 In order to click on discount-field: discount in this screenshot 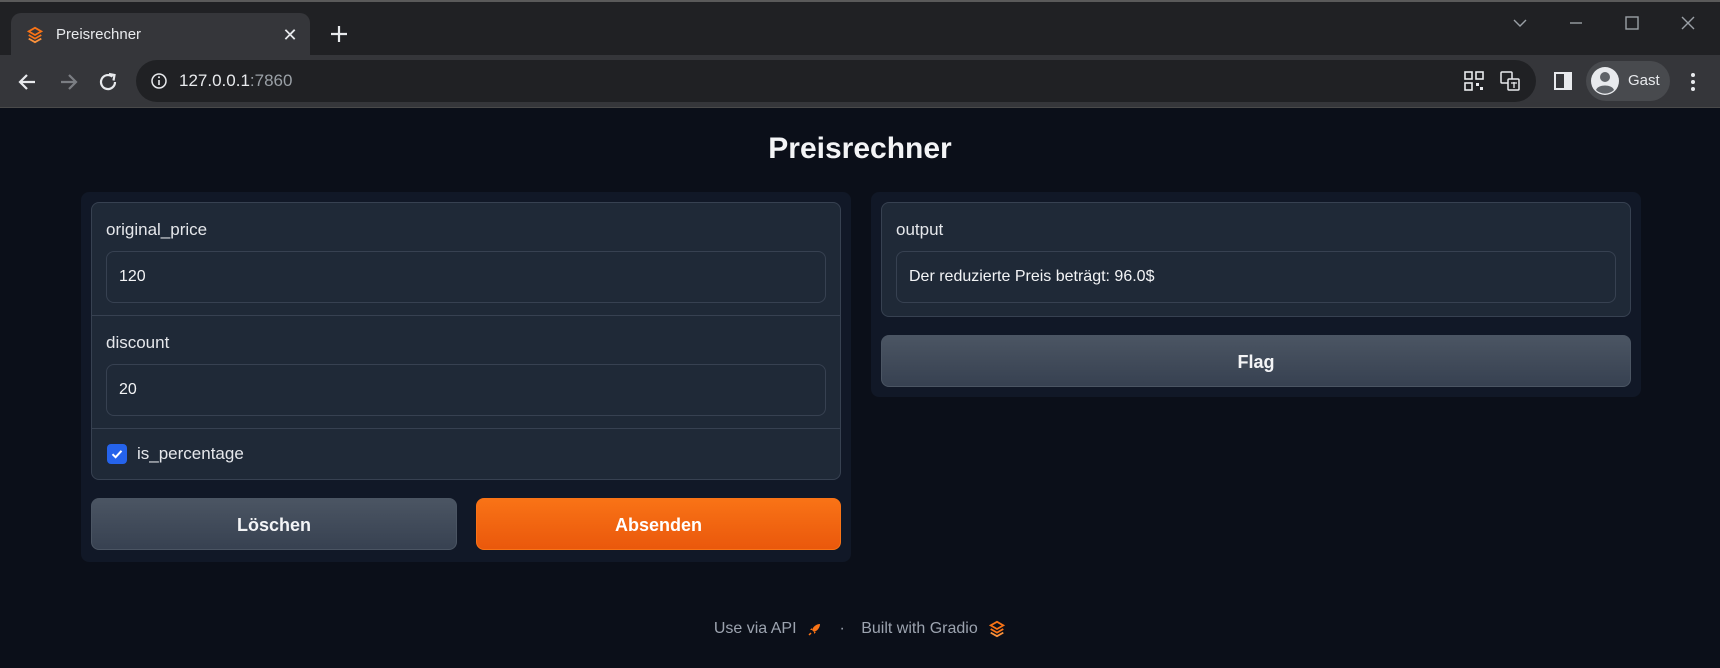, I will do `click(466, 371)`.